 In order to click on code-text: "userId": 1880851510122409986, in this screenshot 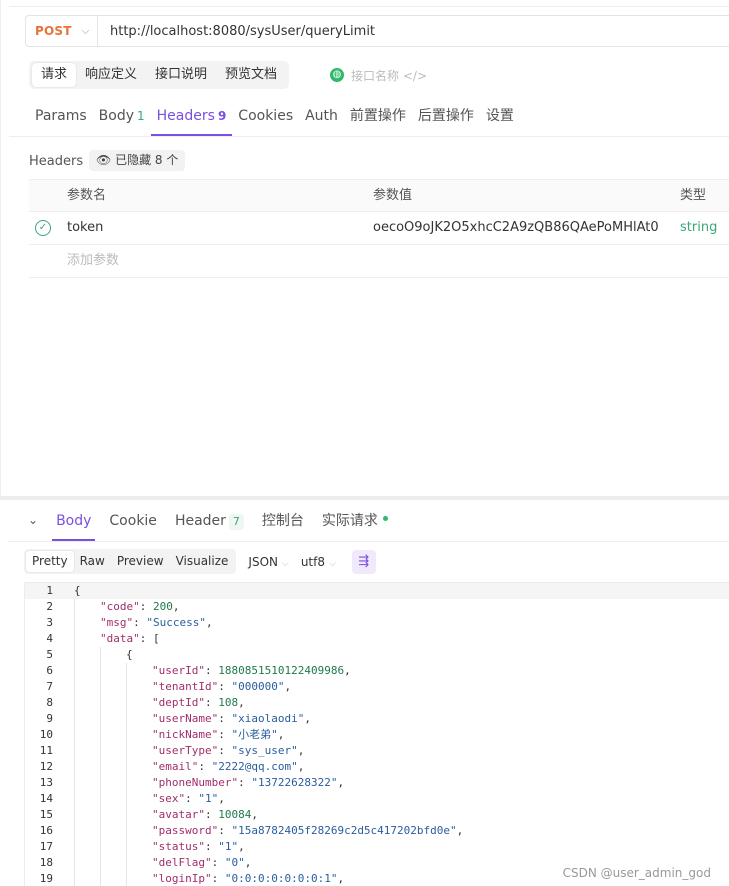, I will do `click(251, 671)`.